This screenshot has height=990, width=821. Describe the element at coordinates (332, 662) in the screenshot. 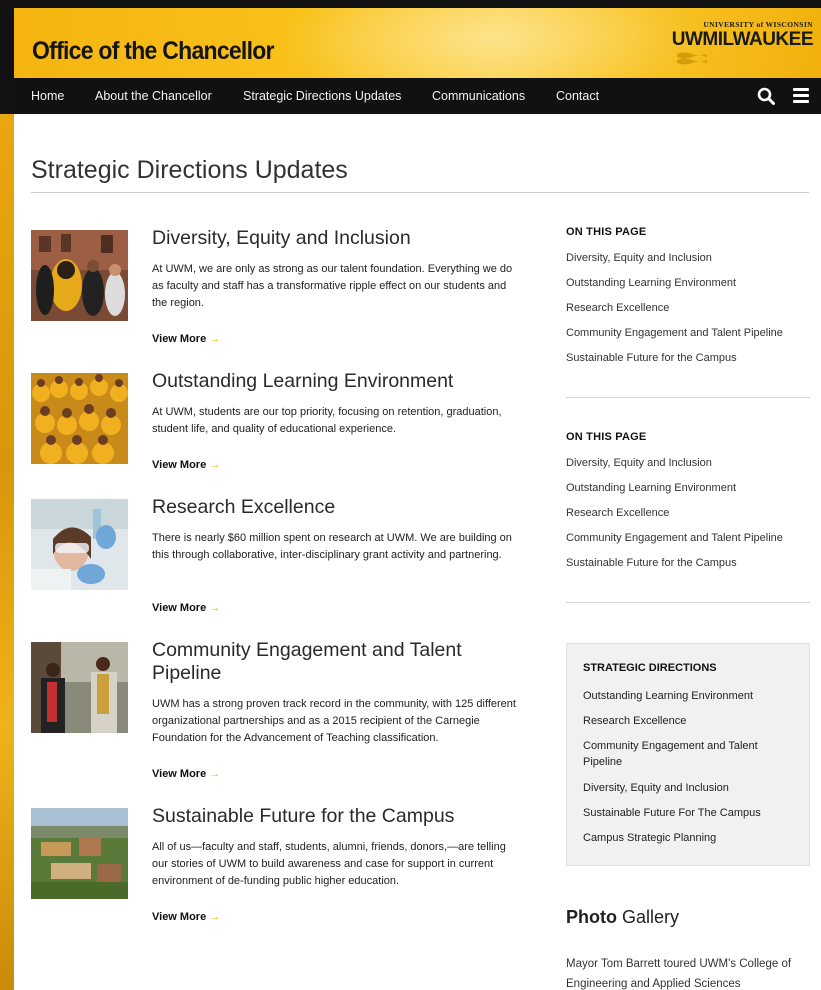

I see `item-title: Community Engagement and Talent Pipeline` at that location.